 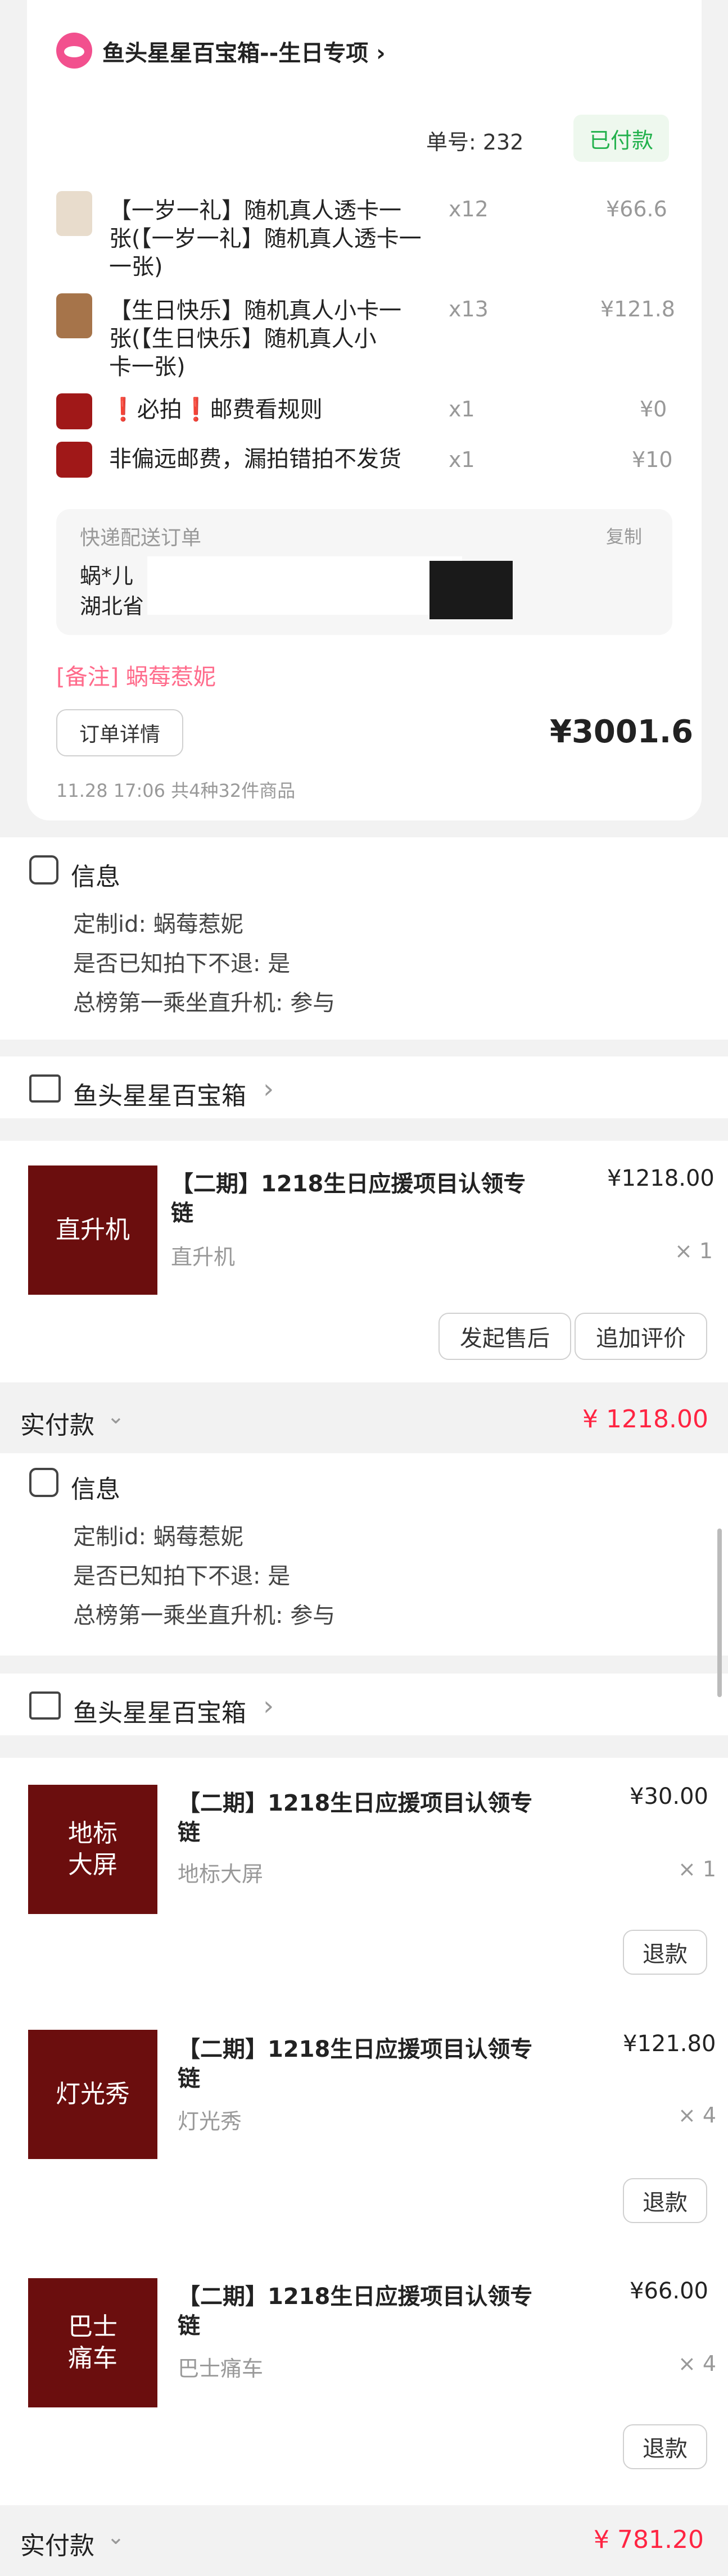 What do you see at coordinates (92, 2358) in the screenshot?
I see `thumb-text: 痛车` at bounding box center [92, 2358].